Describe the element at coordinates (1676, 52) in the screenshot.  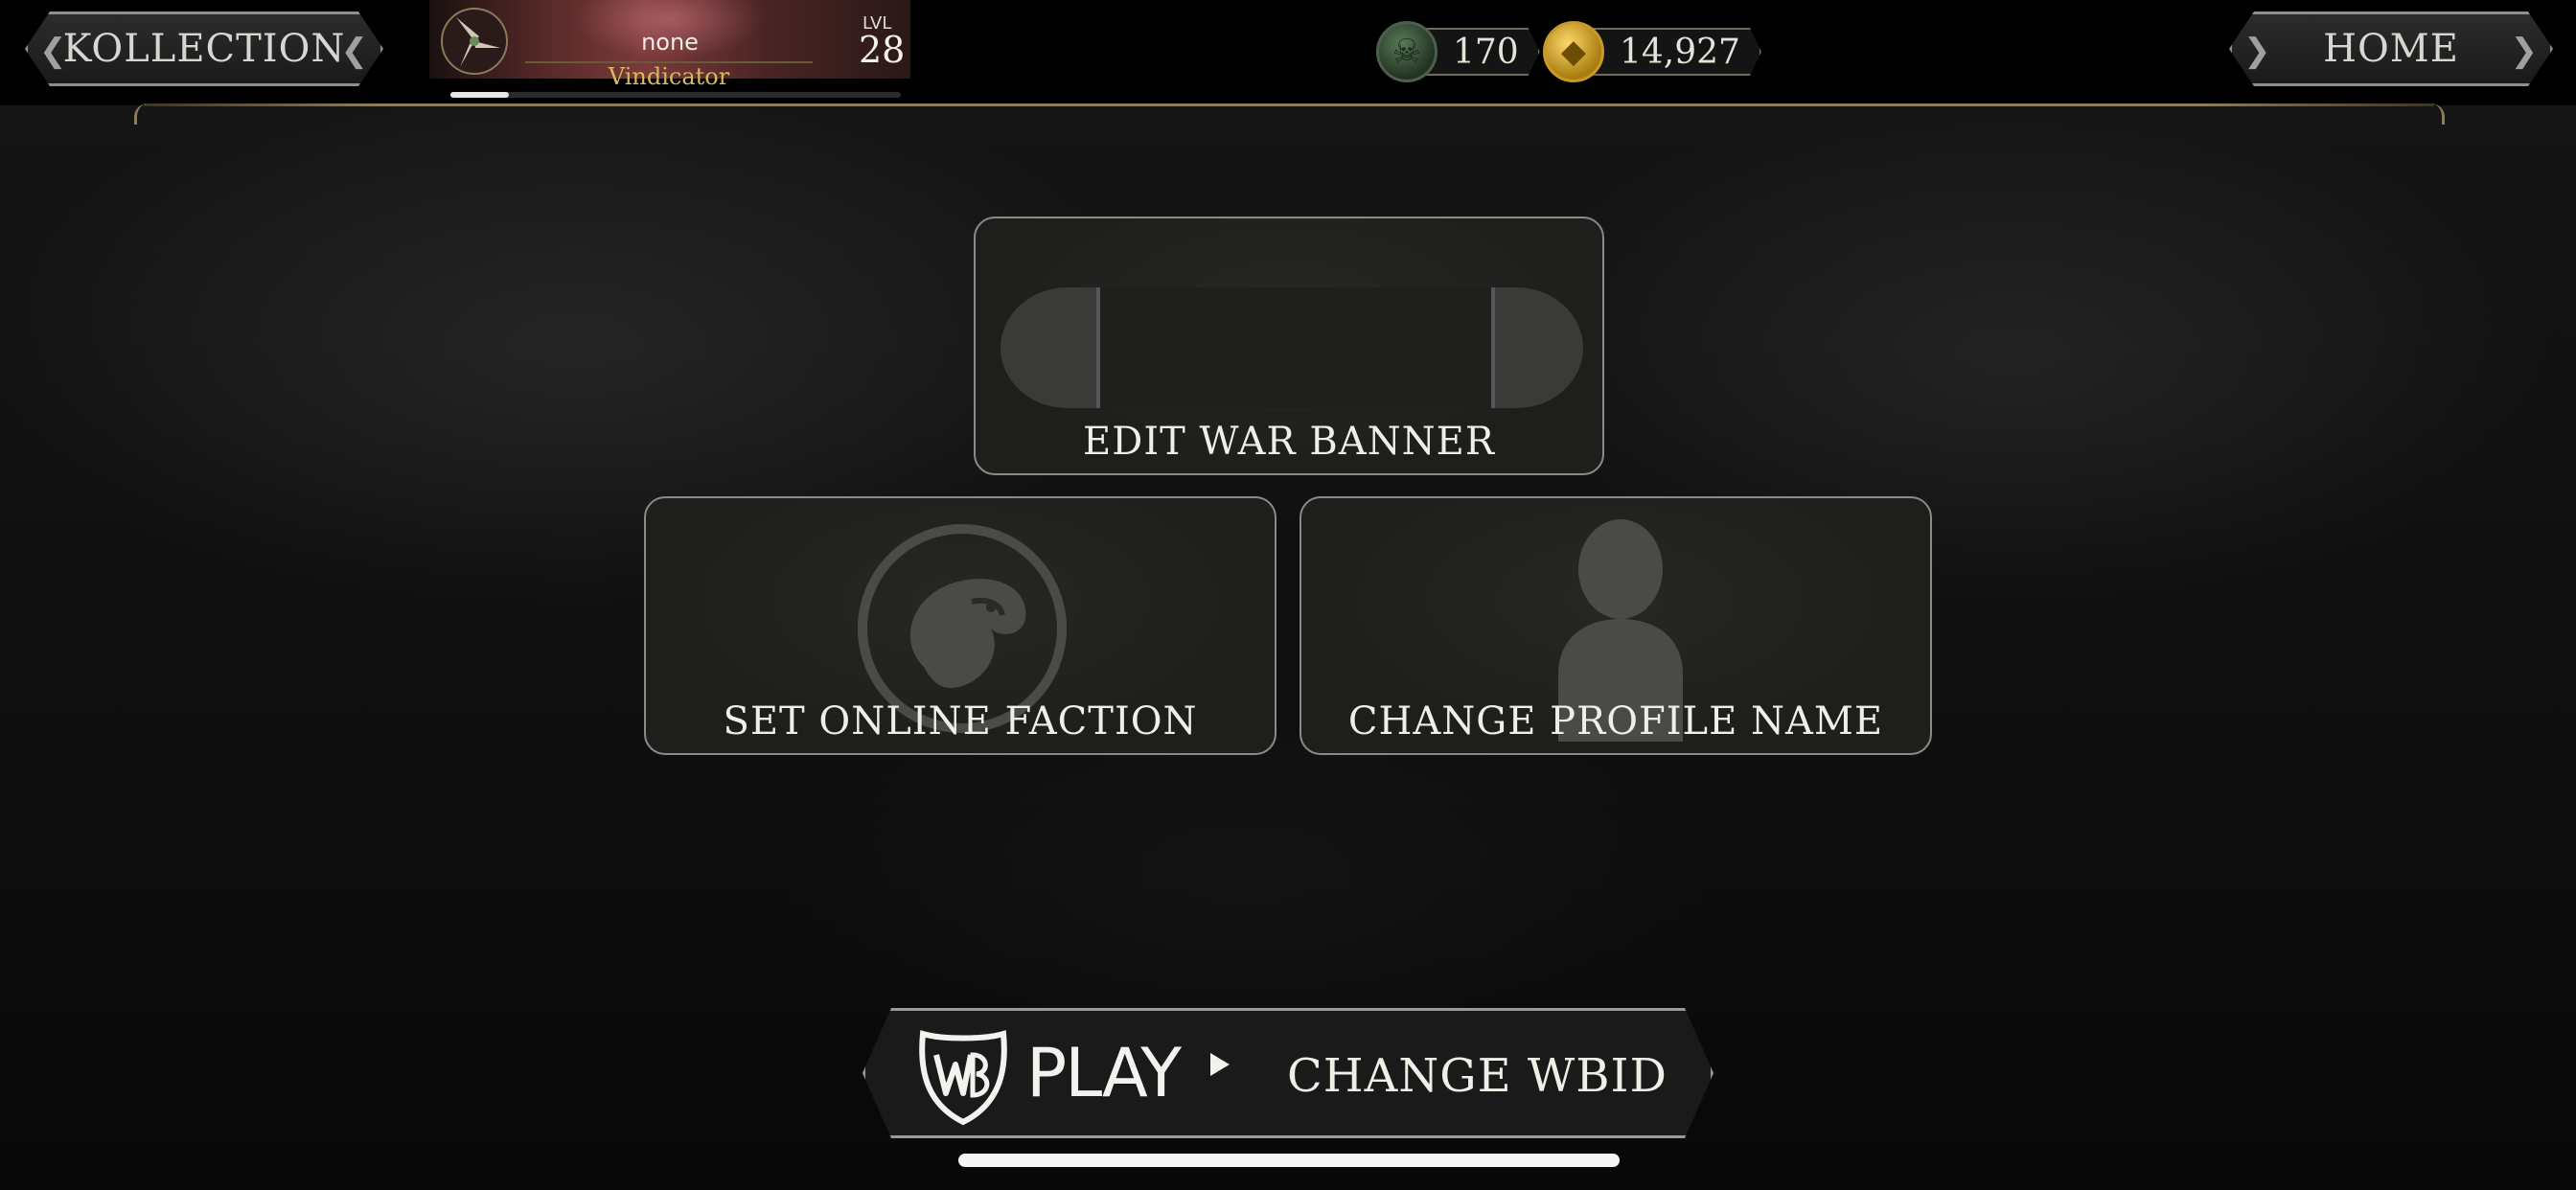
I see `koins-amount: 14,927` at that location.